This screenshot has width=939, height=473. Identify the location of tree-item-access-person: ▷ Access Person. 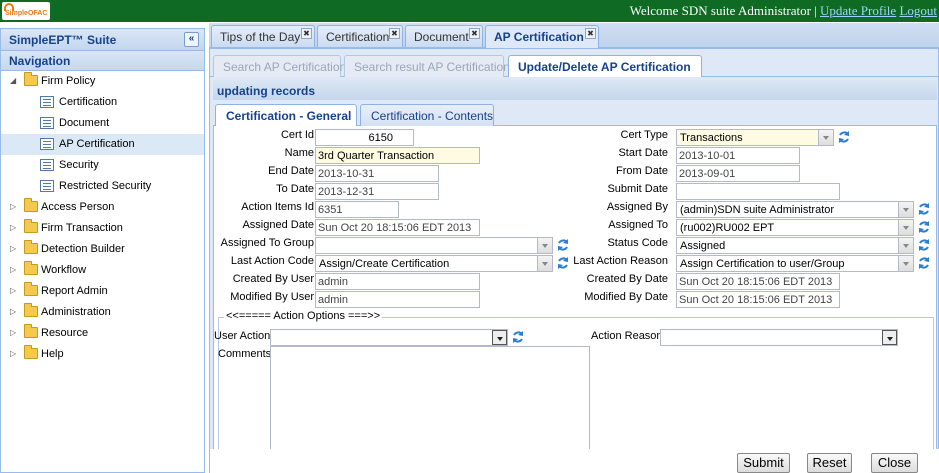
(102, 207).